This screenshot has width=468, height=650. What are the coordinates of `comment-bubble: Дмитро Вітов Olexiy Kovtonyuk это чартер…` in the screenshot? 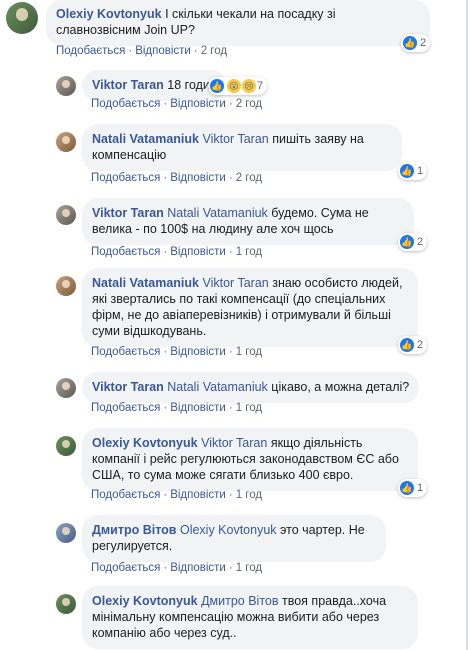 It's located at (234, 538).